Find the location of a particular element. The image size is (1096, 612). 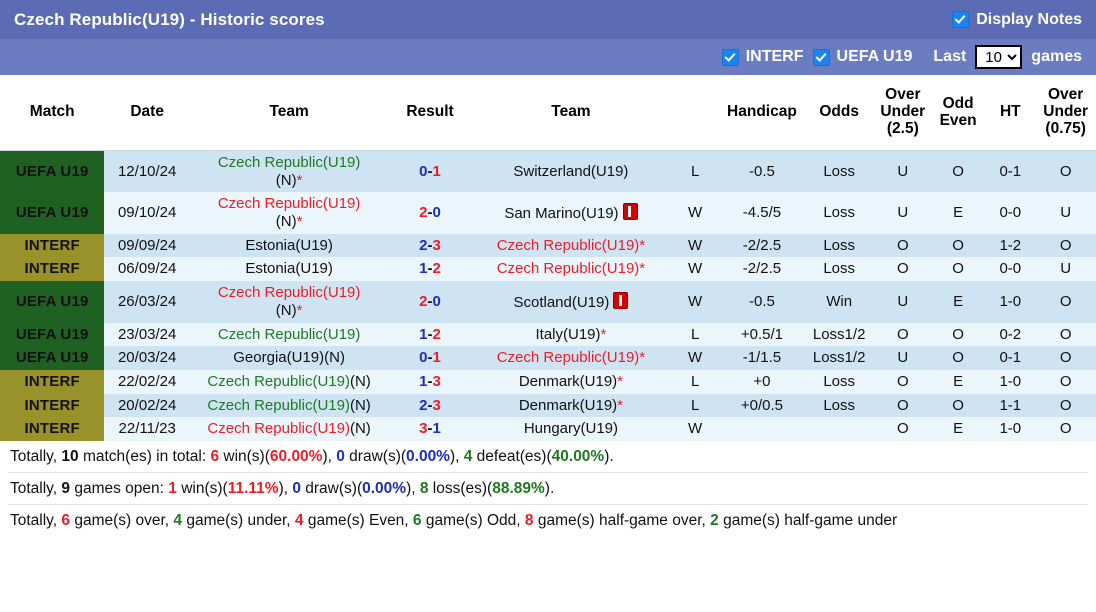

open-draws-count: 0 is located at coordinates (296, 488).